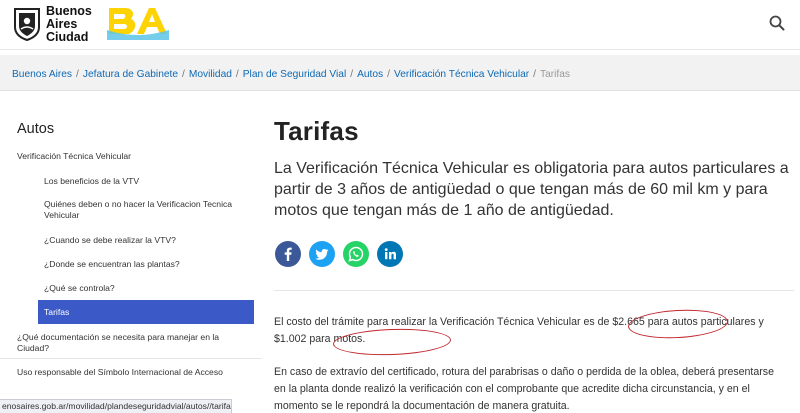  Describe the element at coordinates (370, 74) in the screenshot. I see `breadcrumb-link: Autos` at that location.